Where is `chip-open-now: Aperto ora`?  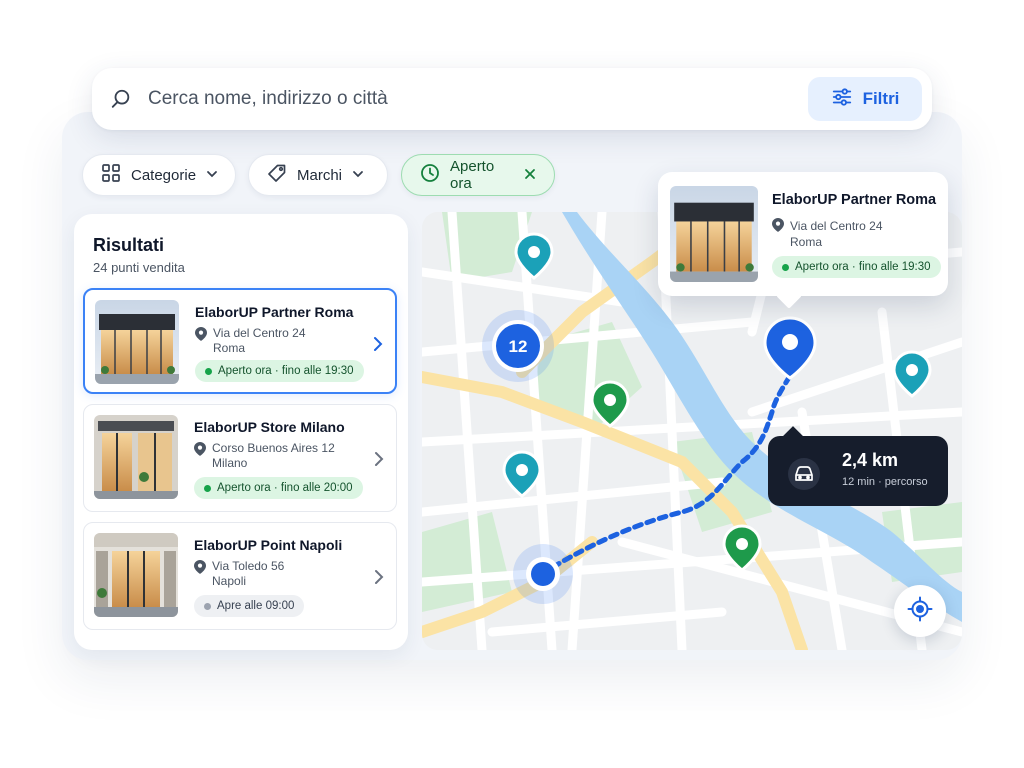 chip-open-now: Aperto ora is located at coordinates (478, 175).